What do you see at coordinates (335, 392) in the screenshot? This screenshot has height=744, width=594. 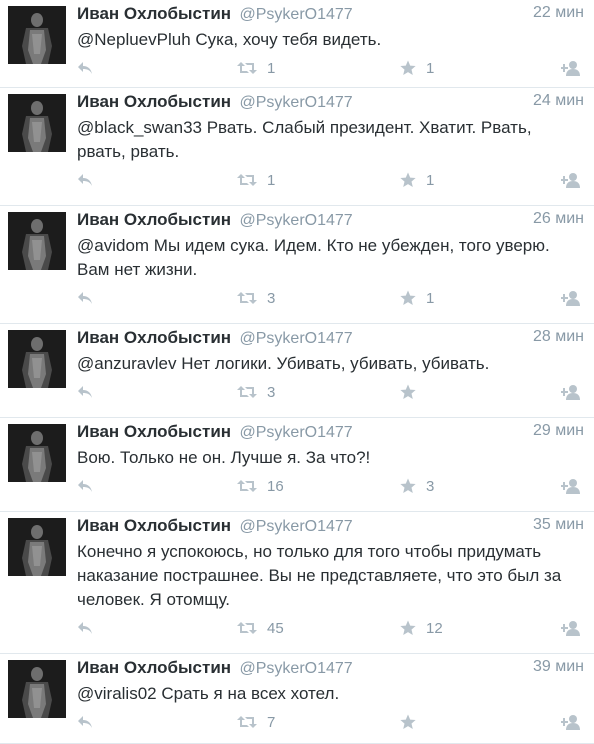 I see `tweet-actions: 3` at bounding box center [335, 392].